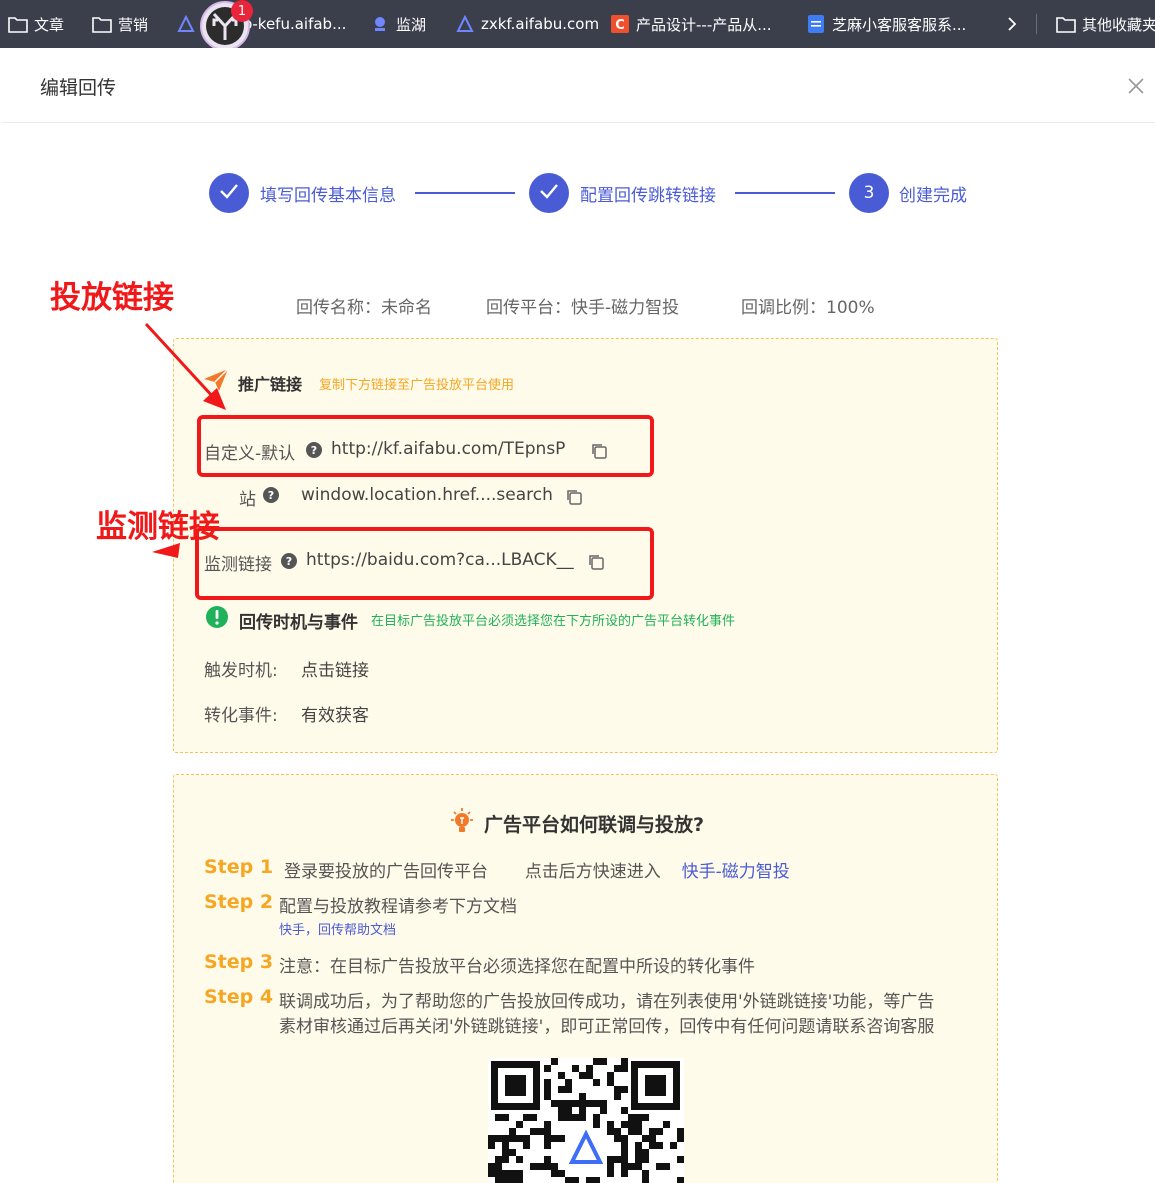  I want to click on annotation-arrows, so click(185, 440).